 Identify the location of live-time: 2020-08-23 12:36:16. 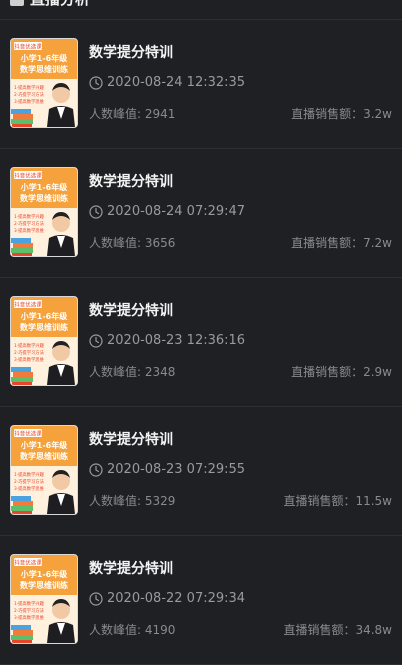
(167, 340).